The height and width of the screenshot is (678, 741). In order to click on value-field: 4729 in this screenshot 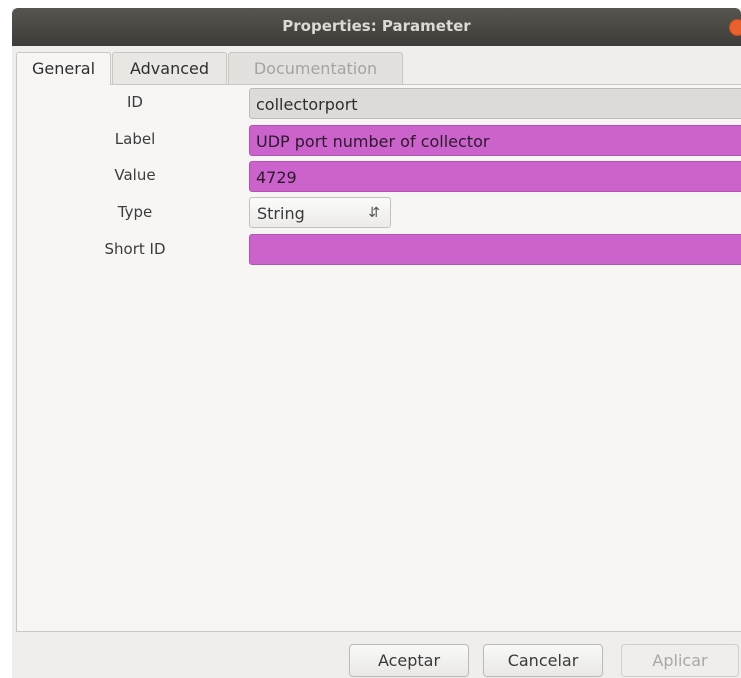, I will do `click(495, 176)`.